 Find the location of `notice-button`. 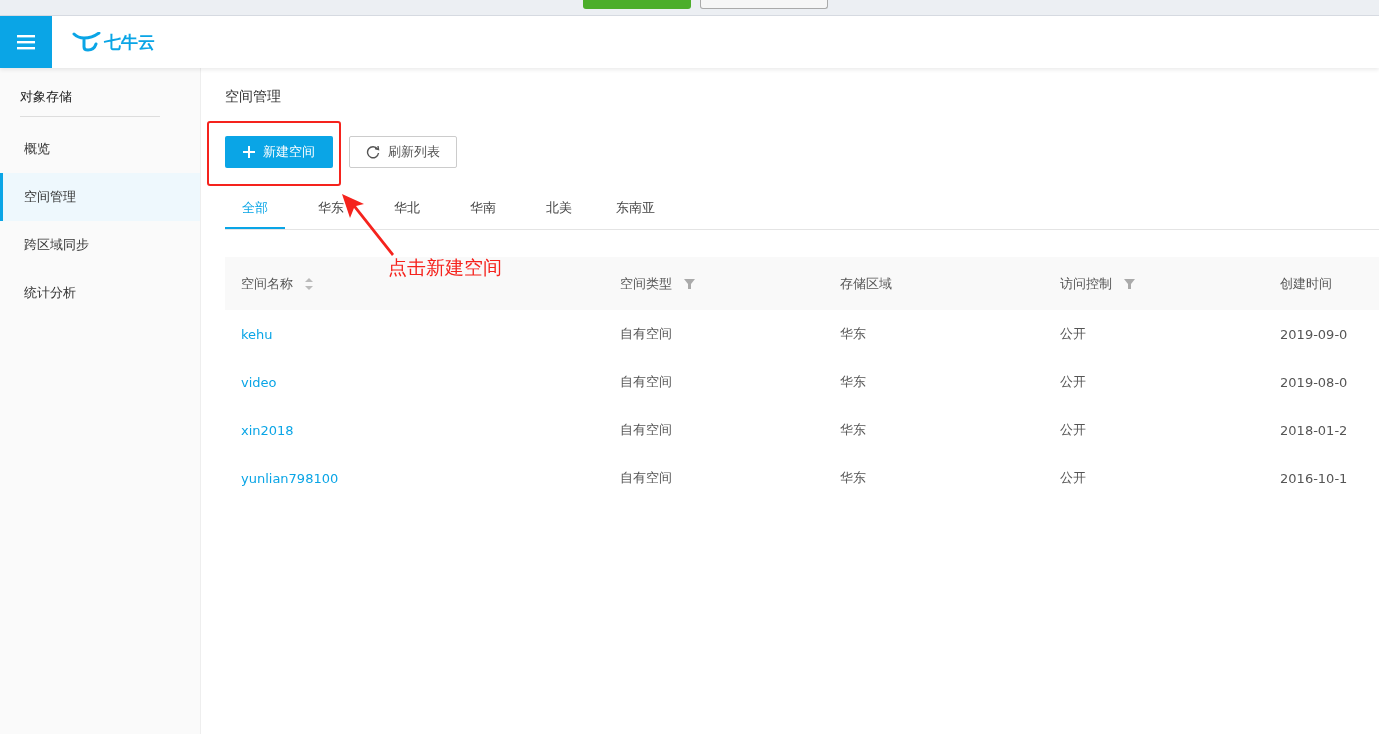

notice-button is located at coordinates (764, 4).